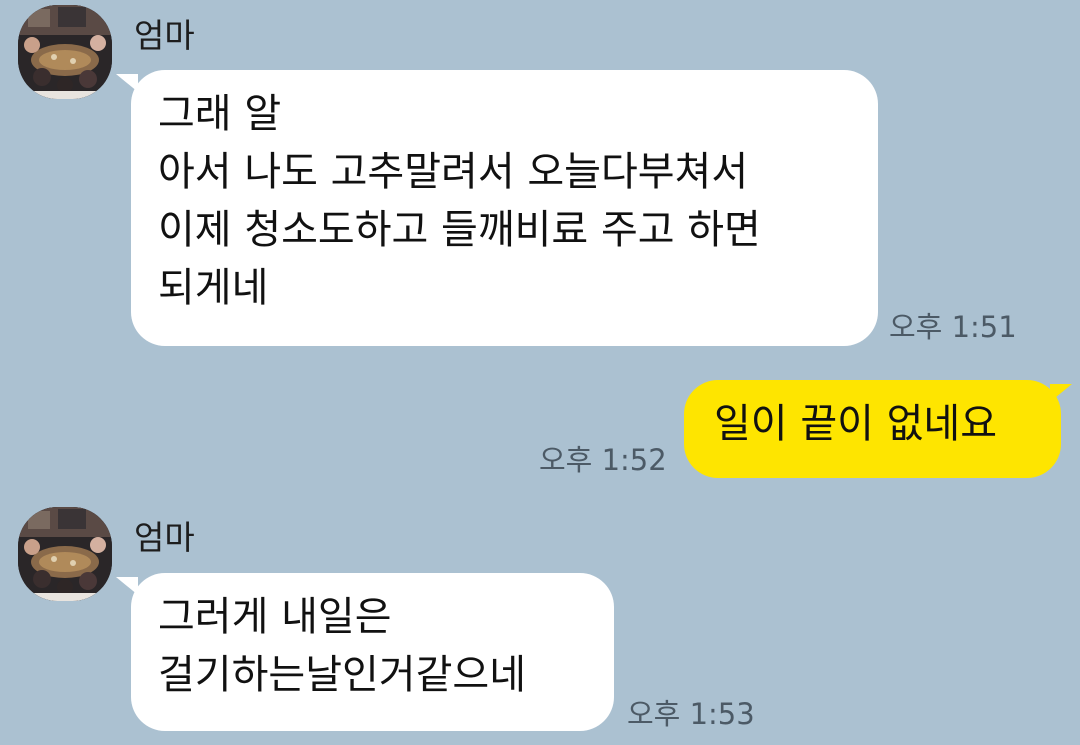  Describe the element at coordinates (953, 327) in the screenshot. I see `message-timestamp: 오후 1:51` at that location.